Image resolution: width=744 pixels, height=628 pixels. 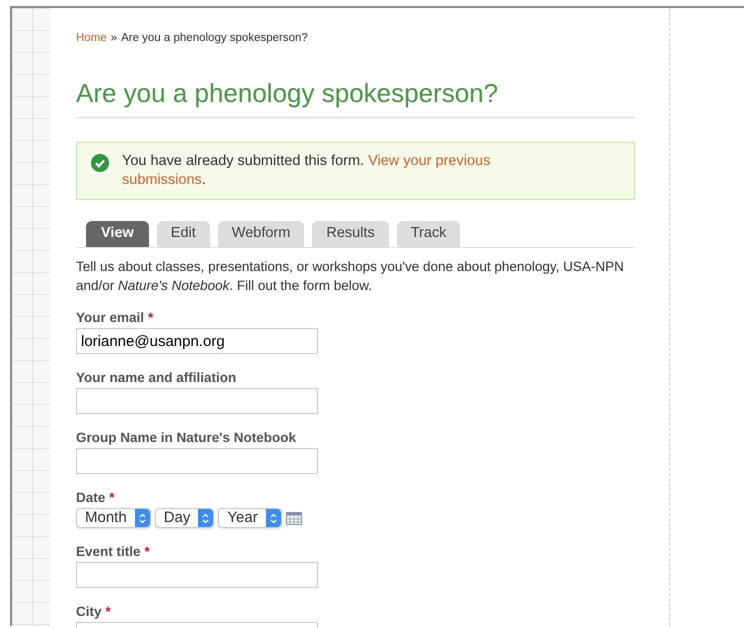 What do you see at coordinates (261, 234) in the screenshot?
I see `tab: Webform` at bounding box center [261, 234].